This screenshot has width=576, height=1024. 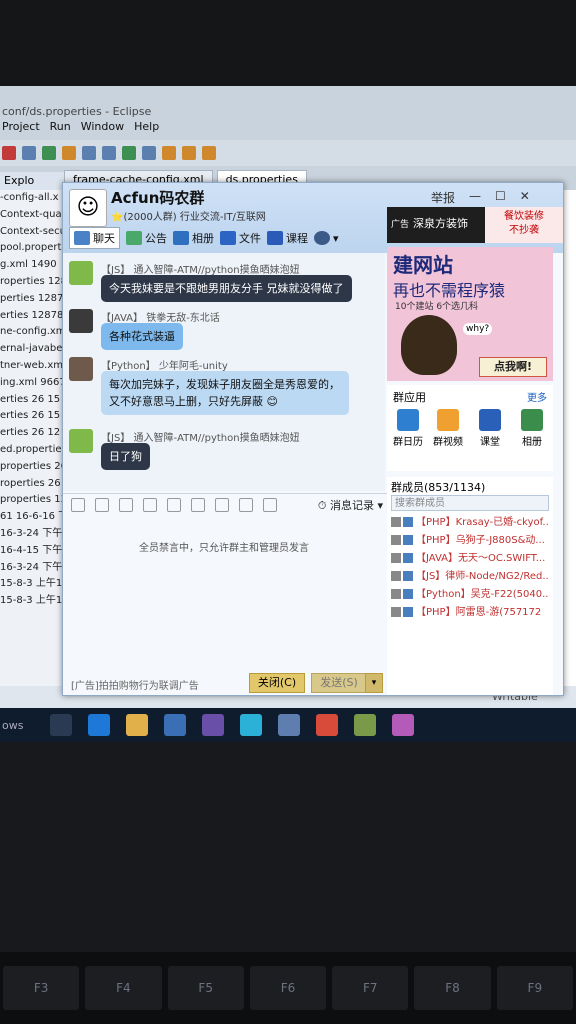 I want to click on settings-button: ▾, so click(x=326, y=238).